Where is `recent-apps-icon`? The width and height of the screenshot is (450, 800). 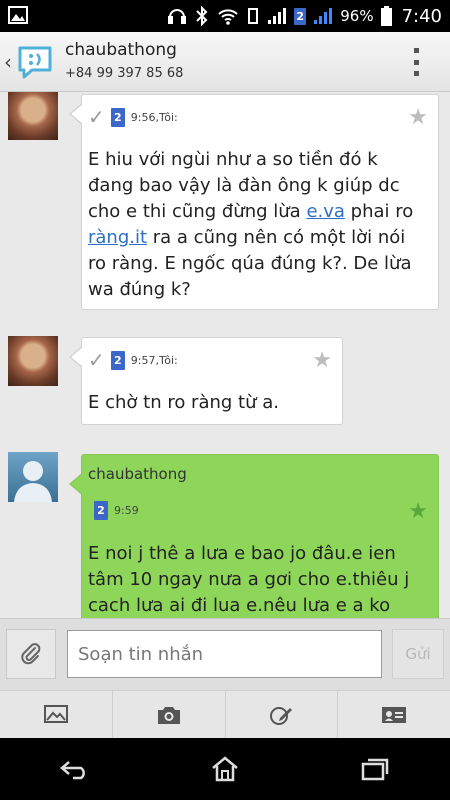
recent-apps-icon is located at coordinates (375, 769).